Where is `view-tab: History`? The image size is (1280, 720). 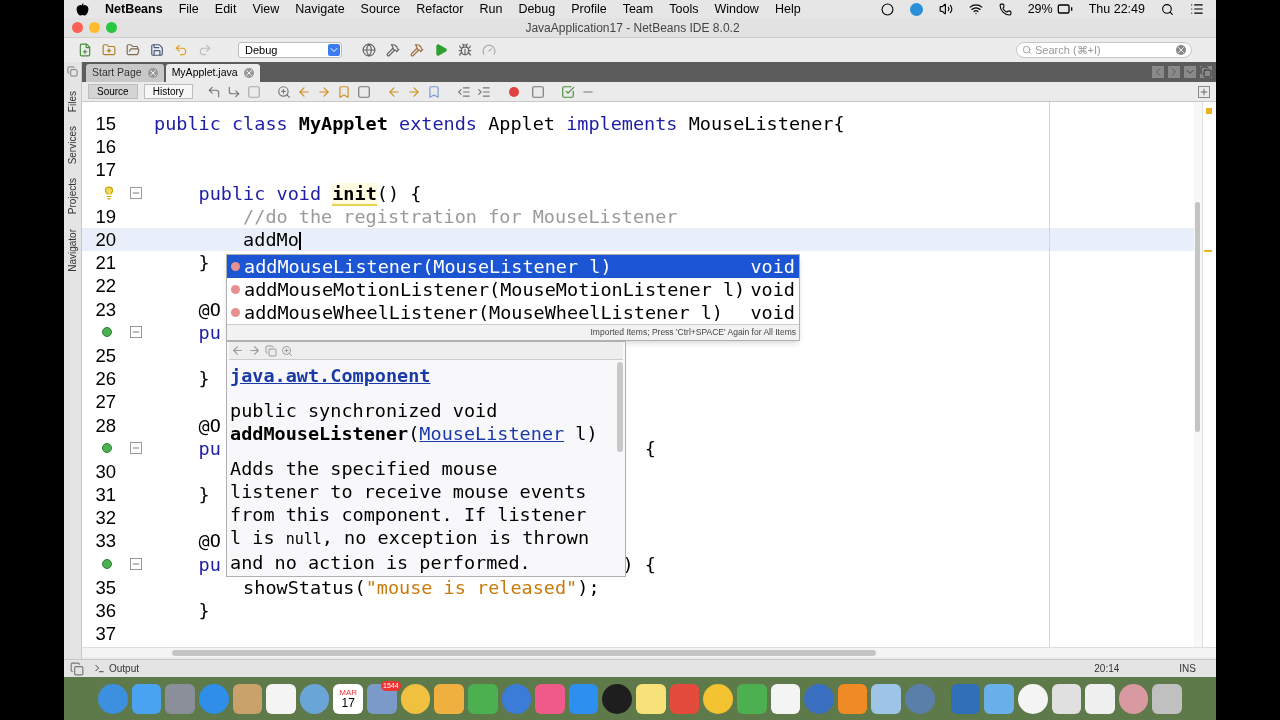 view-tab: History is located at coordinates (168, 91).